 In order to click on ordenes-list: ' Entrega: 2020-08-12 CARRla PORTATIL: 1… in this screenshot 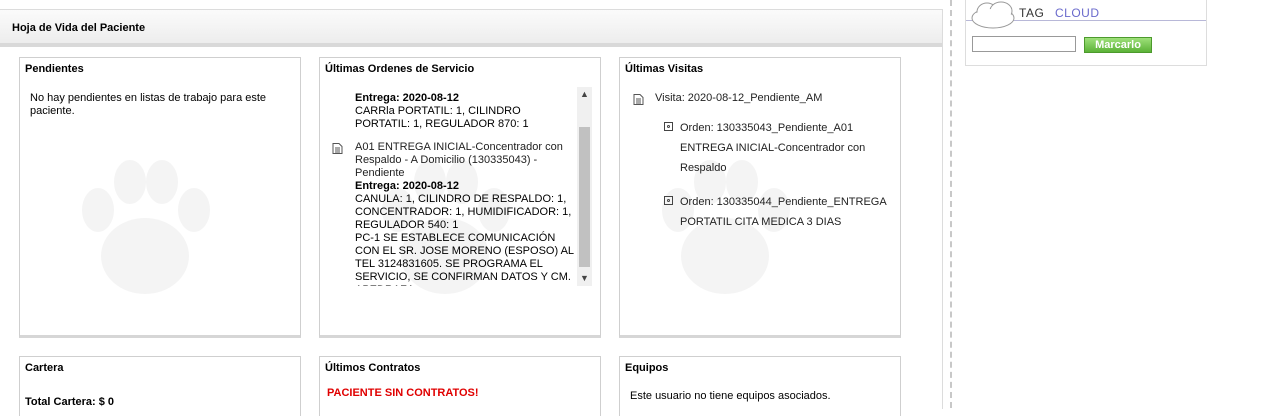, I will do `click(452, 186)`.